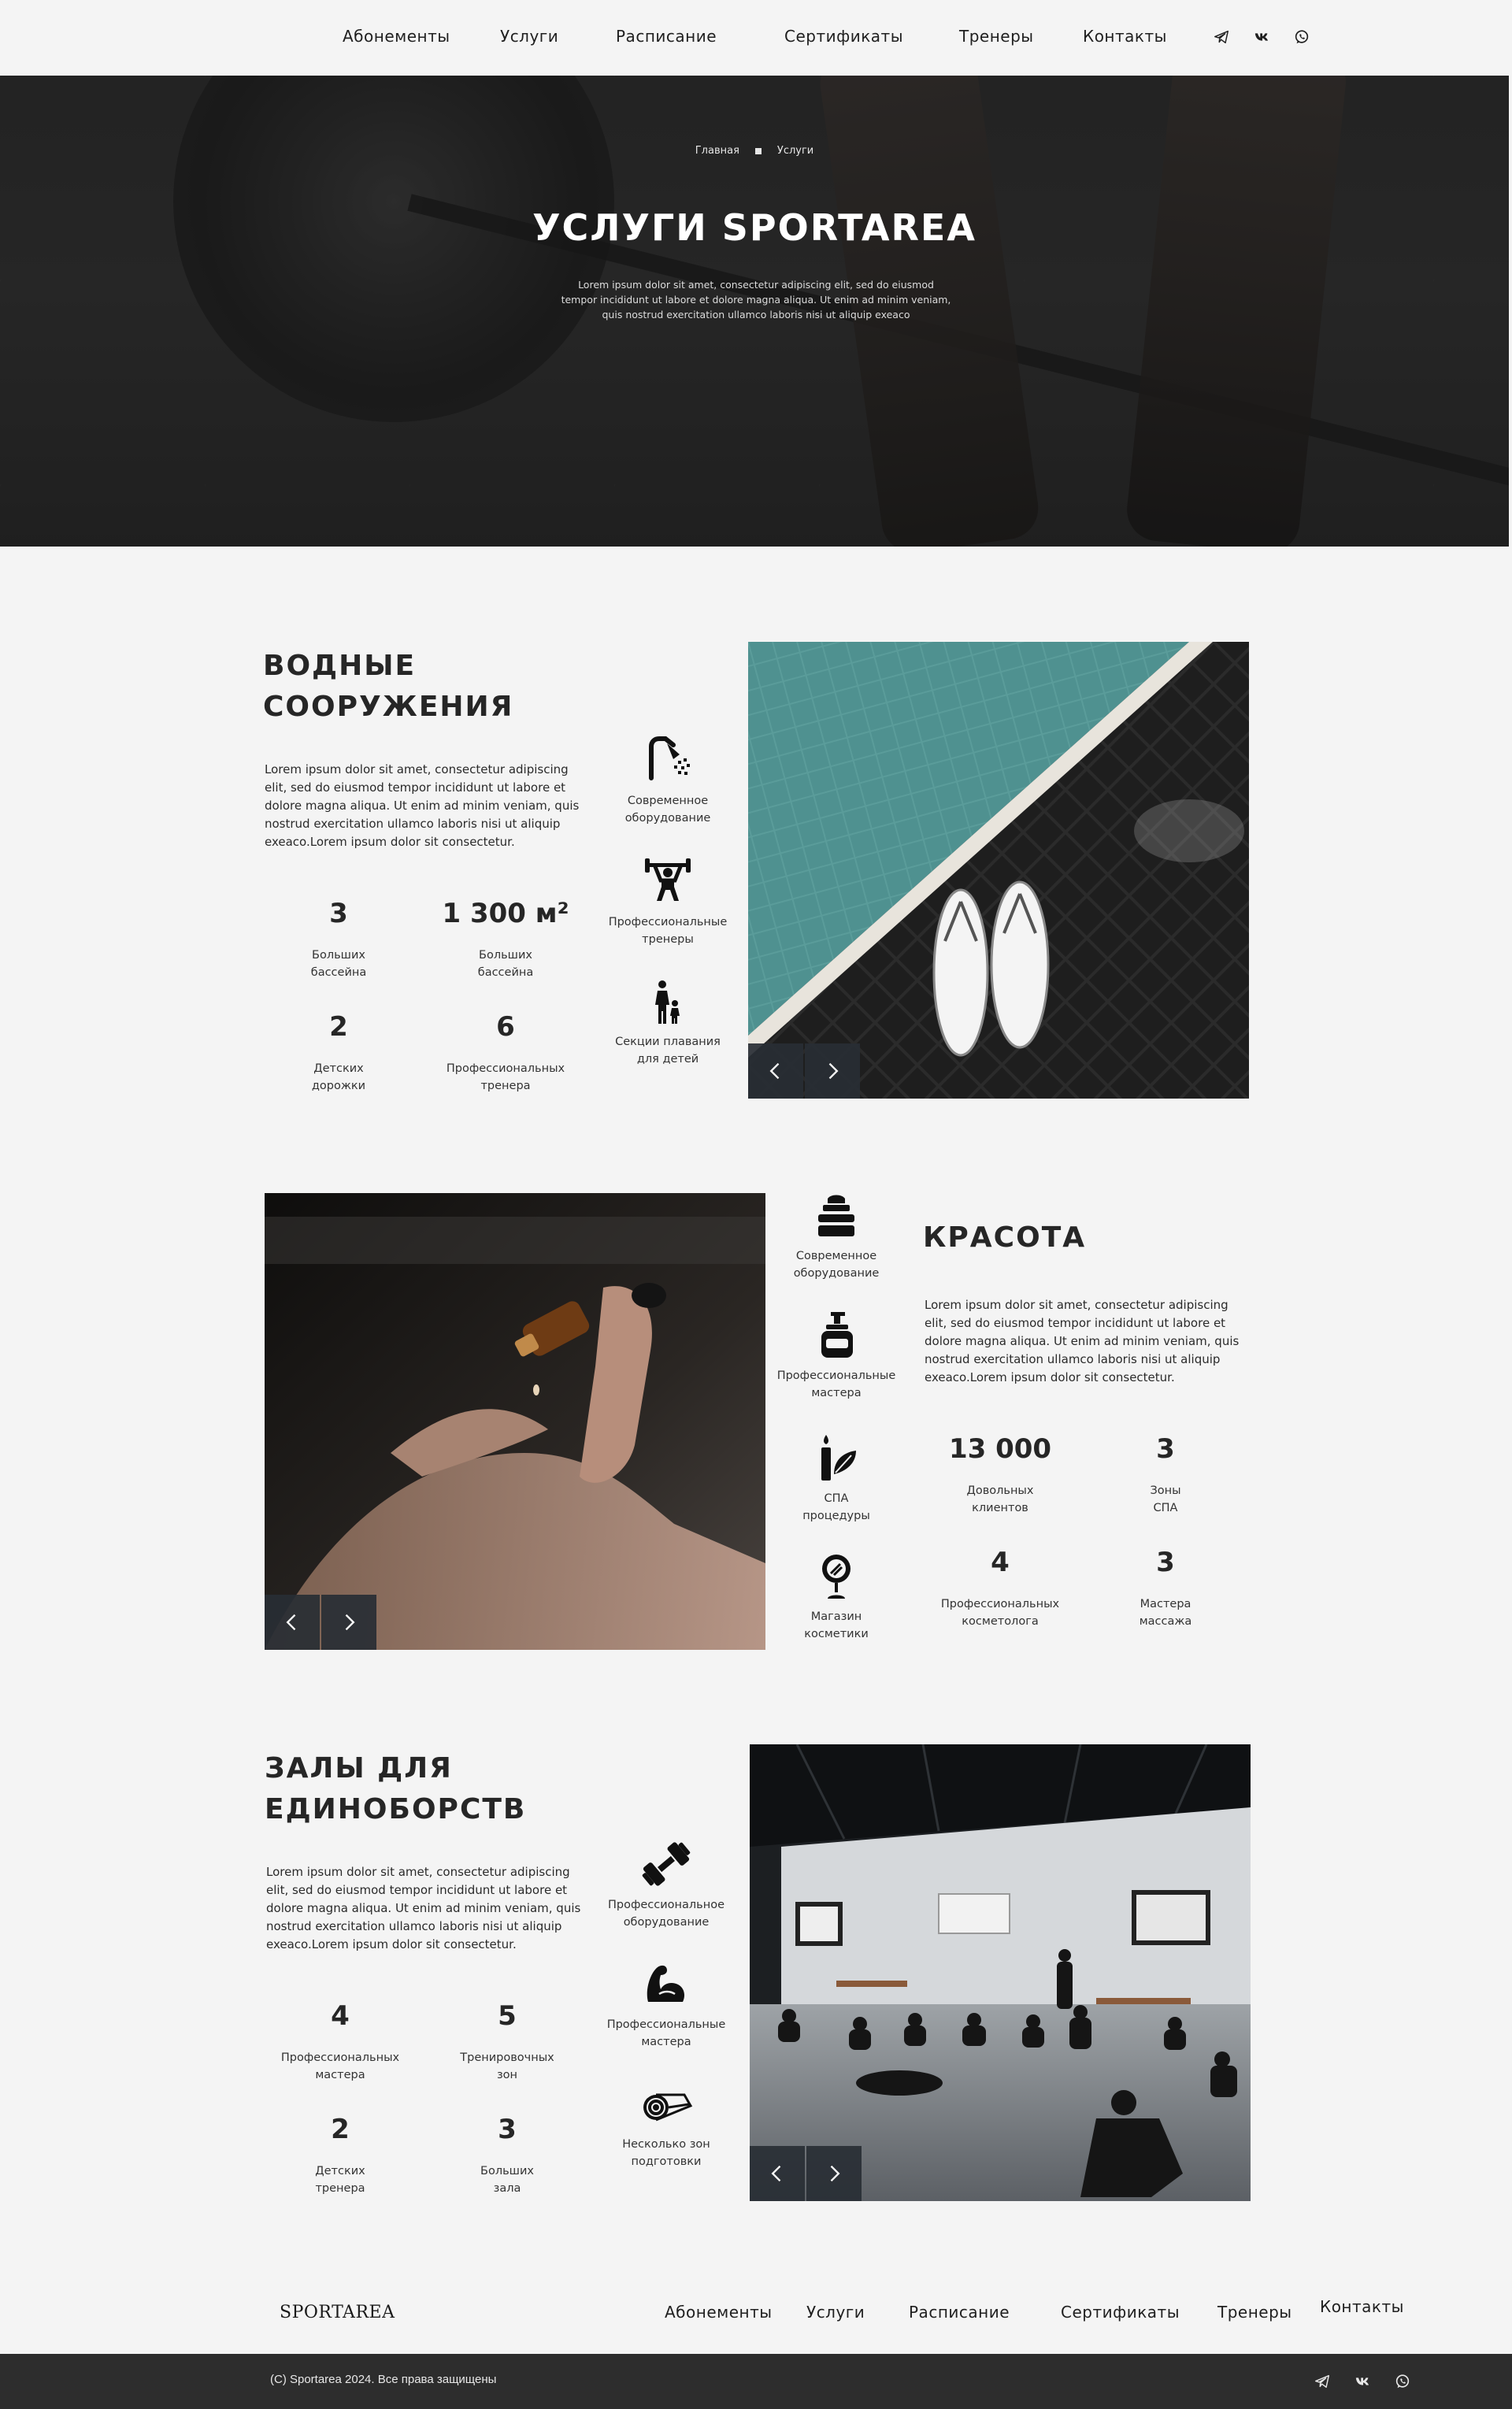 The height and width of the screenshot is (2409, 1512). What do you see at coordinates (383, 2379) in the screenshot?
I see `copyright-text: (C) Sportarea 2024. Все права защищены` at bounding box center [383, 2379].